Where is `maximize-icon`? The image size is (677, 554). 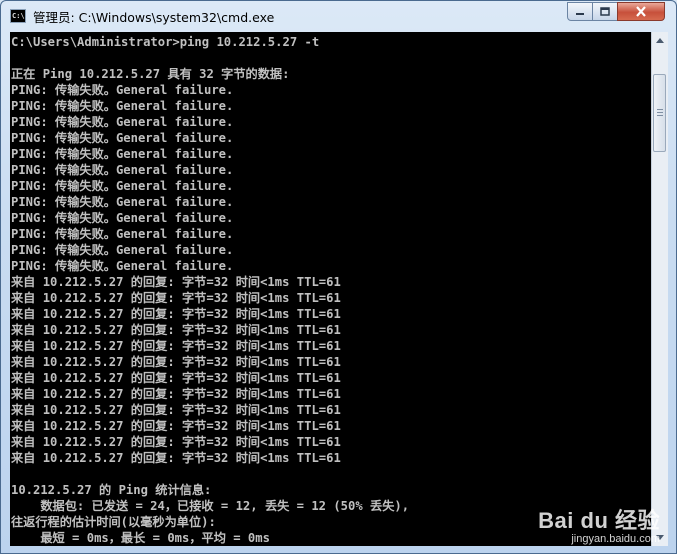
maximize-icon is located at coordinates (605, 11).